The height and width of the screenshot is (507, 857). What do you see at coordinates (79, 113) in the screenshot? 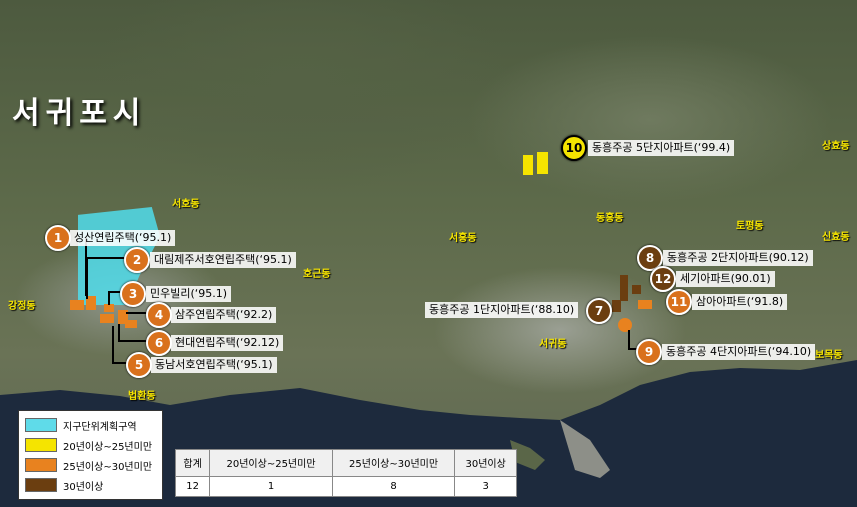
I see `region-title: 서귀포시` at bounding box center [79, 113].